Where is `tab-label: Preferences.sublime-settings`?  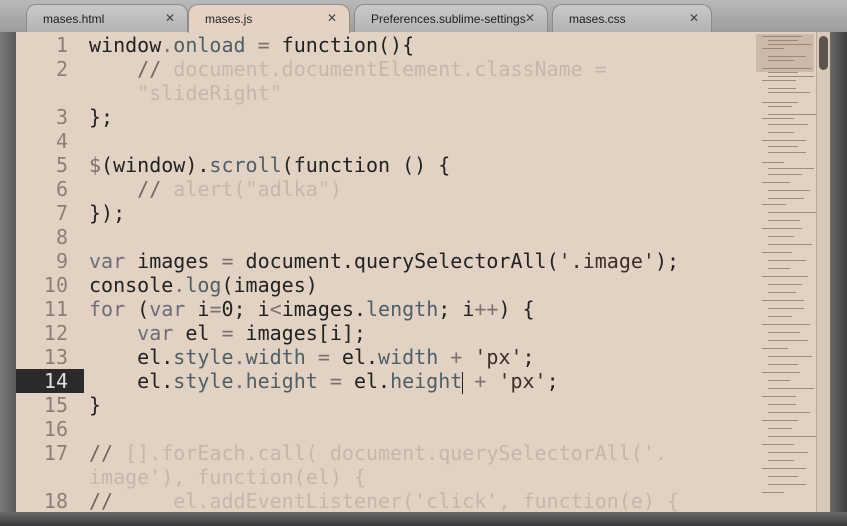
tab-label: Preferences.sublime-settings is located at coordinates (448, 19).